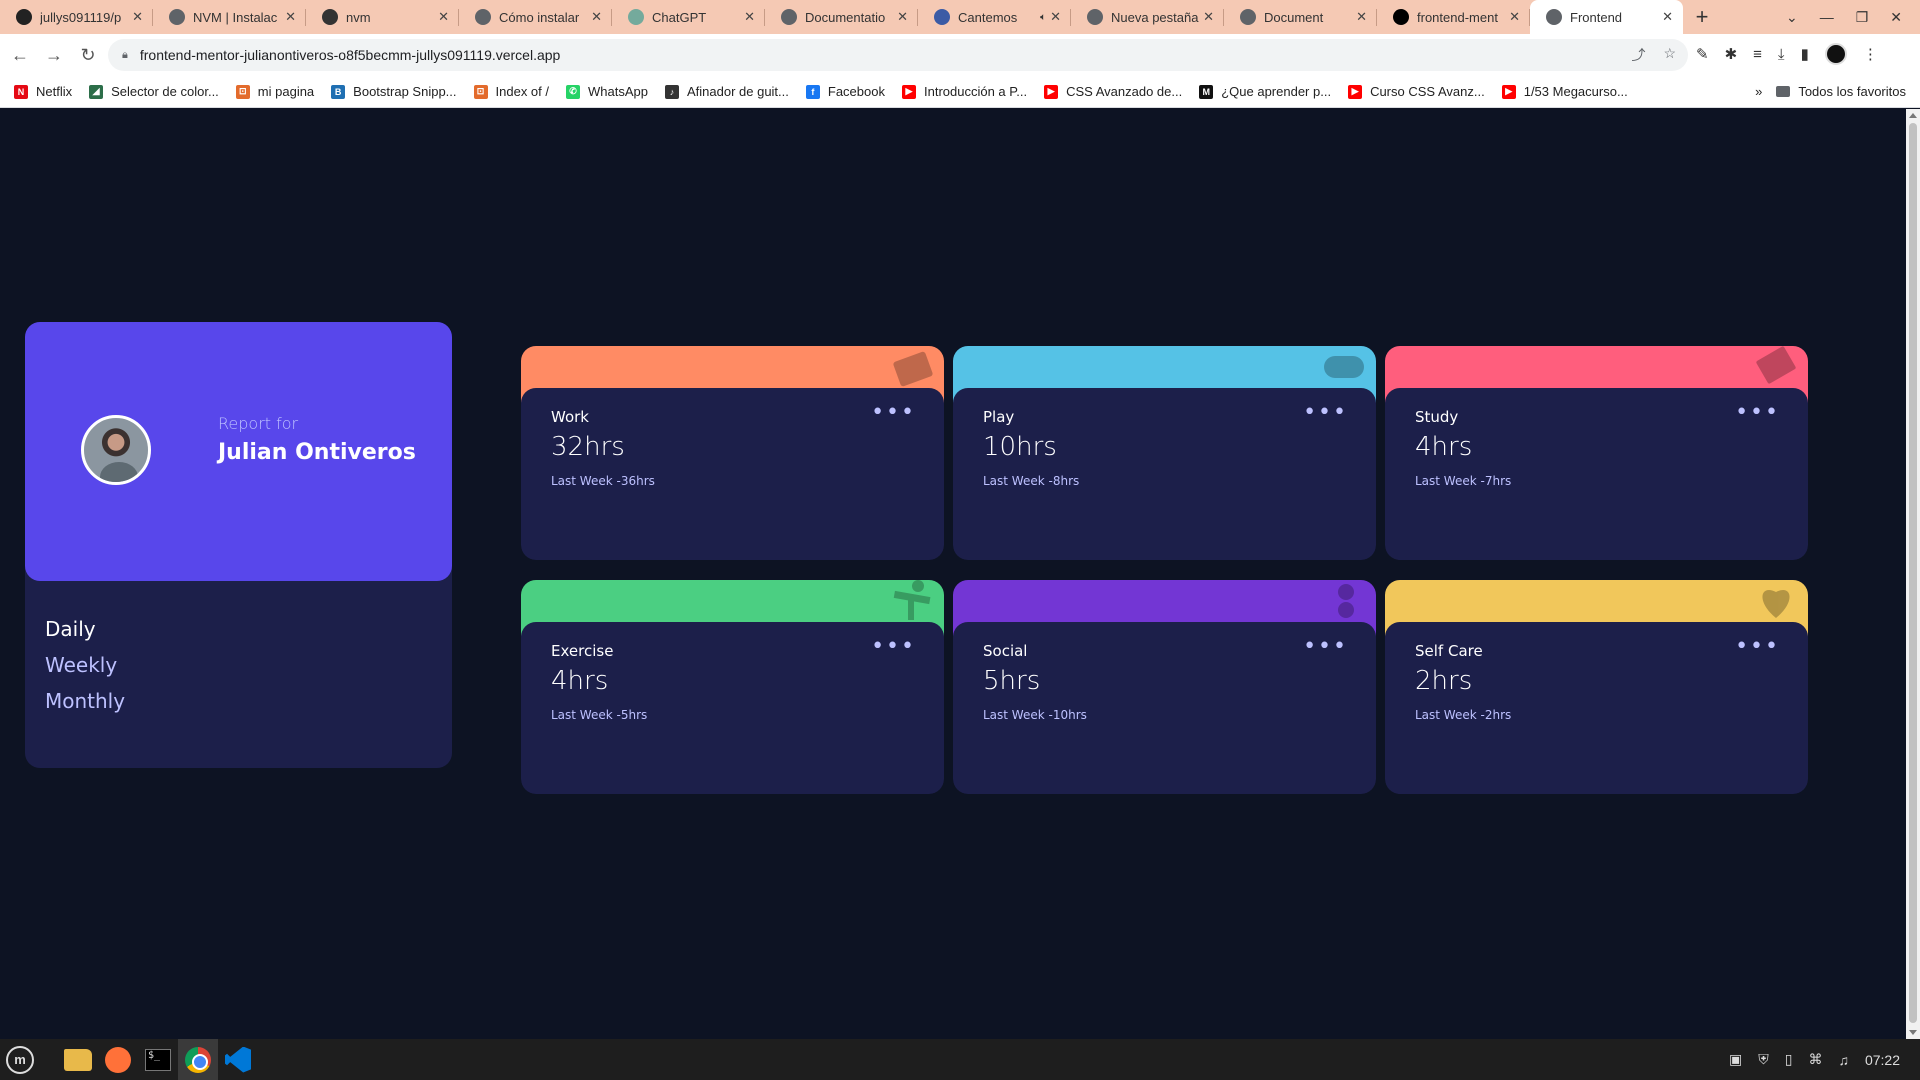 Image resolution: width=1920 pixels, height=1080 pixels. I want to click on bookmark-item: ⊡ Index of /, so click(511, 91).